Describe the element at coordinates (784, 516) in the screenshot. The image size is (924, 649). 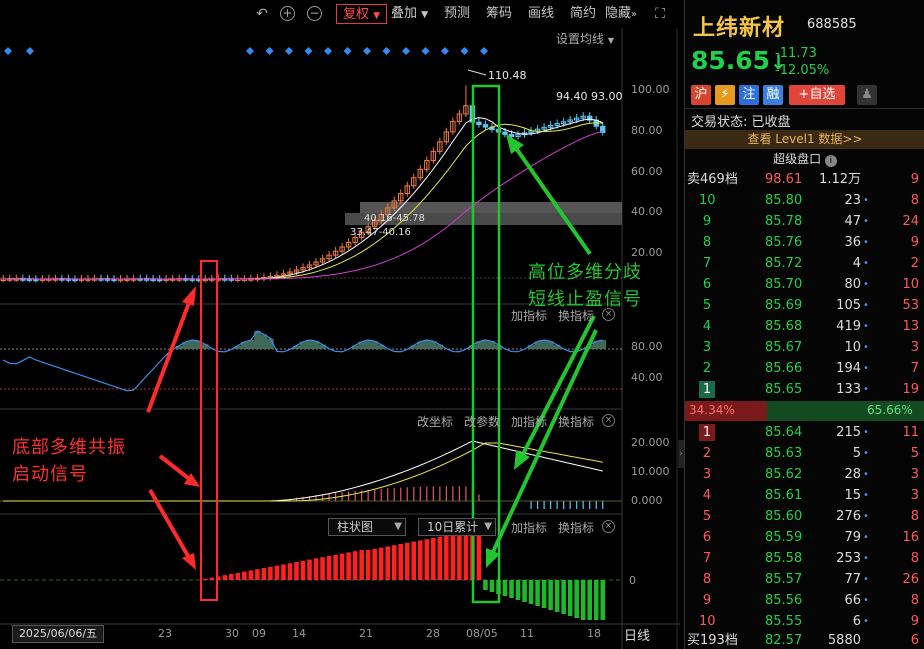
I see `bid-price: 85.60` at that location.